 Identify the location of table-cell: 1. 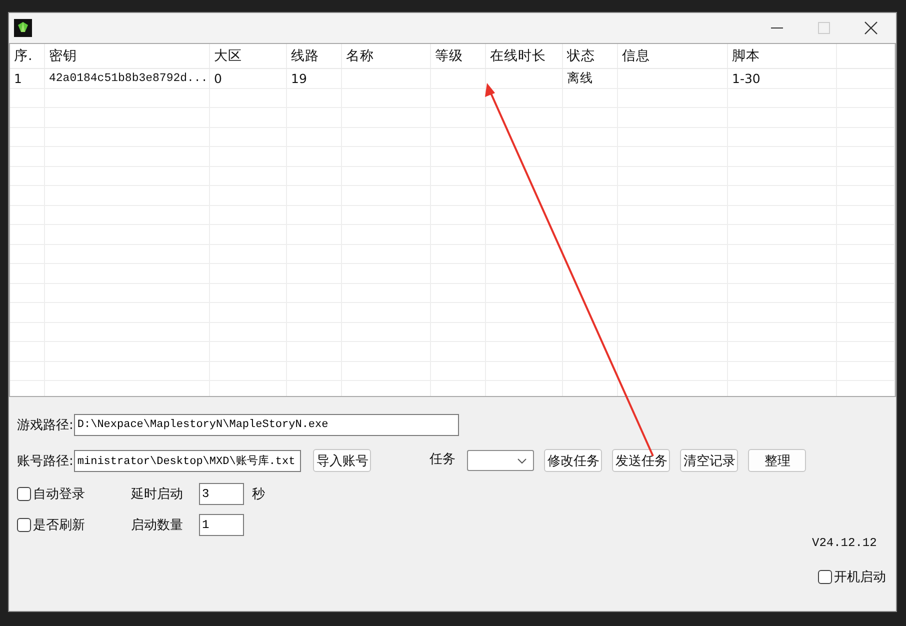
(18, 78).